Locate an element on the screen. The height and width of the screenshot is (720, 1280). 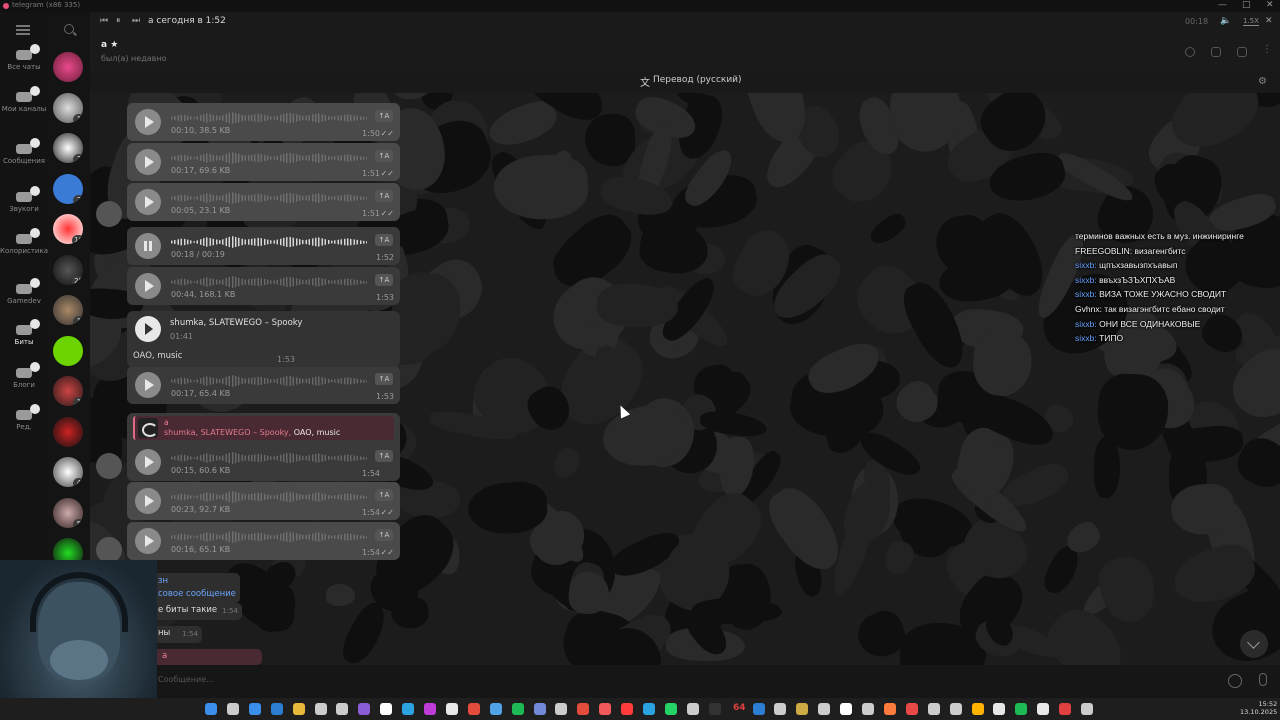
folder-8: Ред. is located at coordinates (24, 418).